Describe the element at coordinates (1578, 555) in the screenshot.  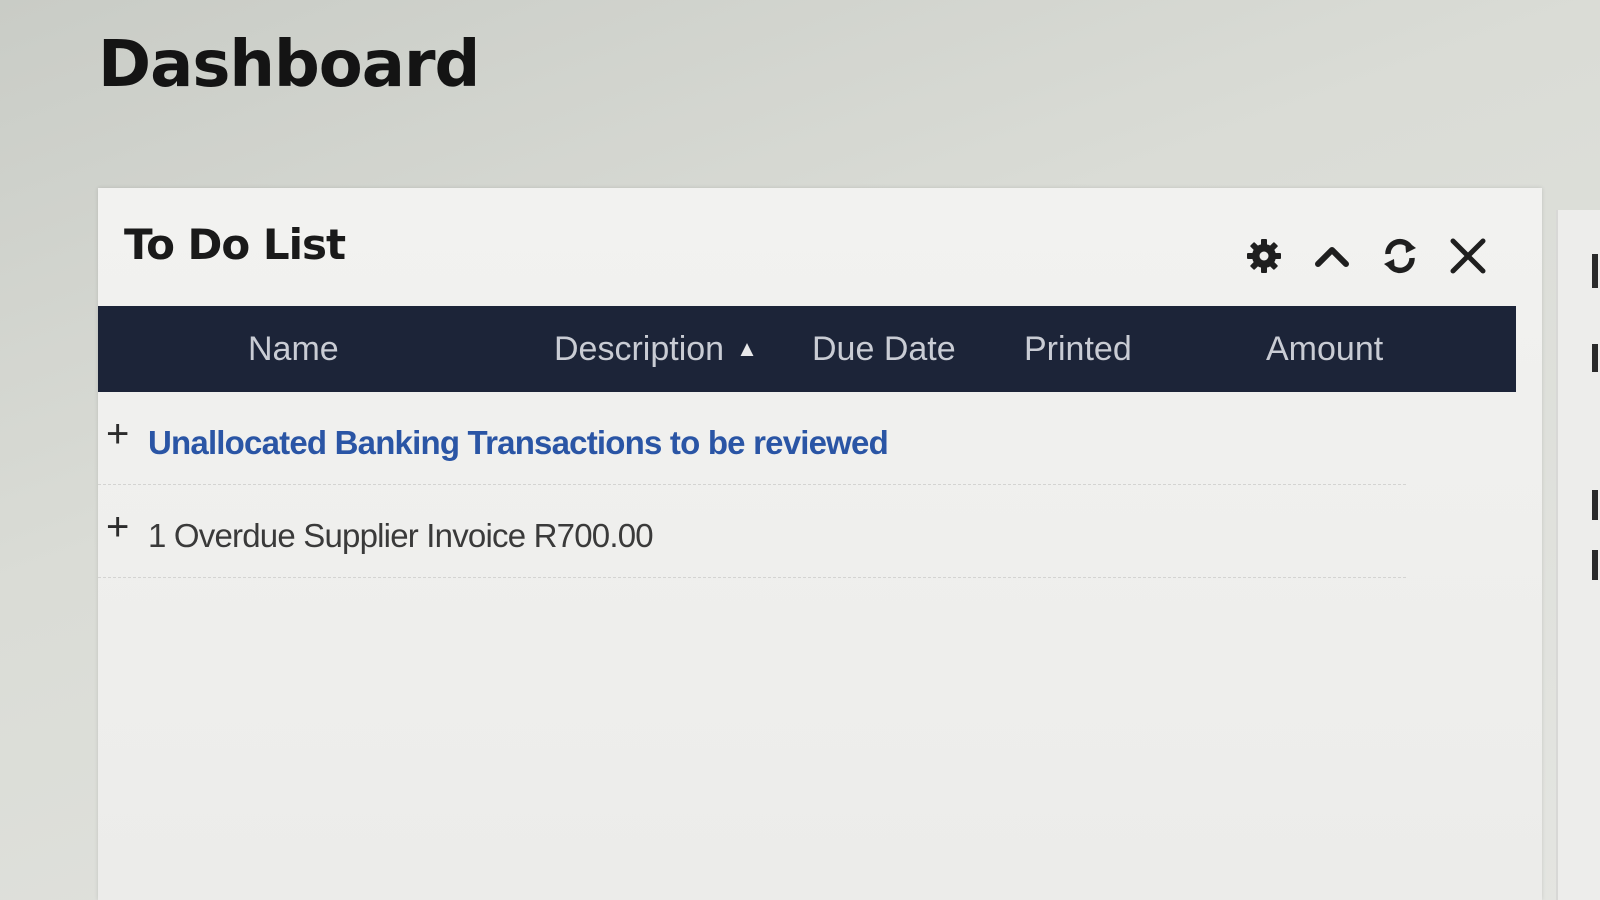
I see `adjacent-panel-edge` at that location.